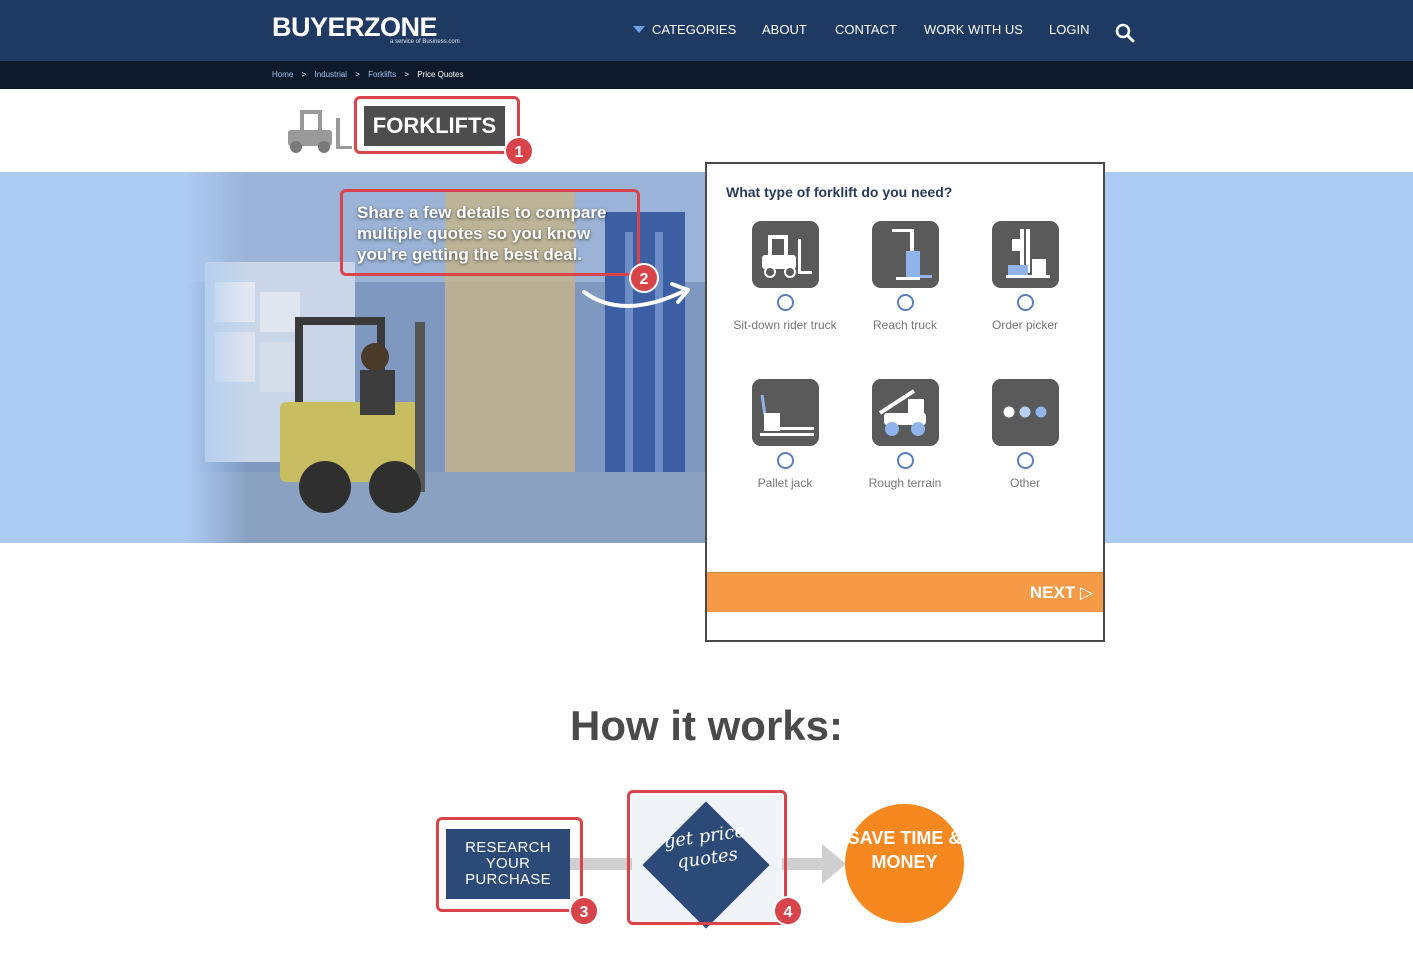 Image resolution: width=1413 pixels, height=971 pixels. Describe the element at coordinates (905, 412) in the screenshot. I see `rough-terrain-icon` at that location.